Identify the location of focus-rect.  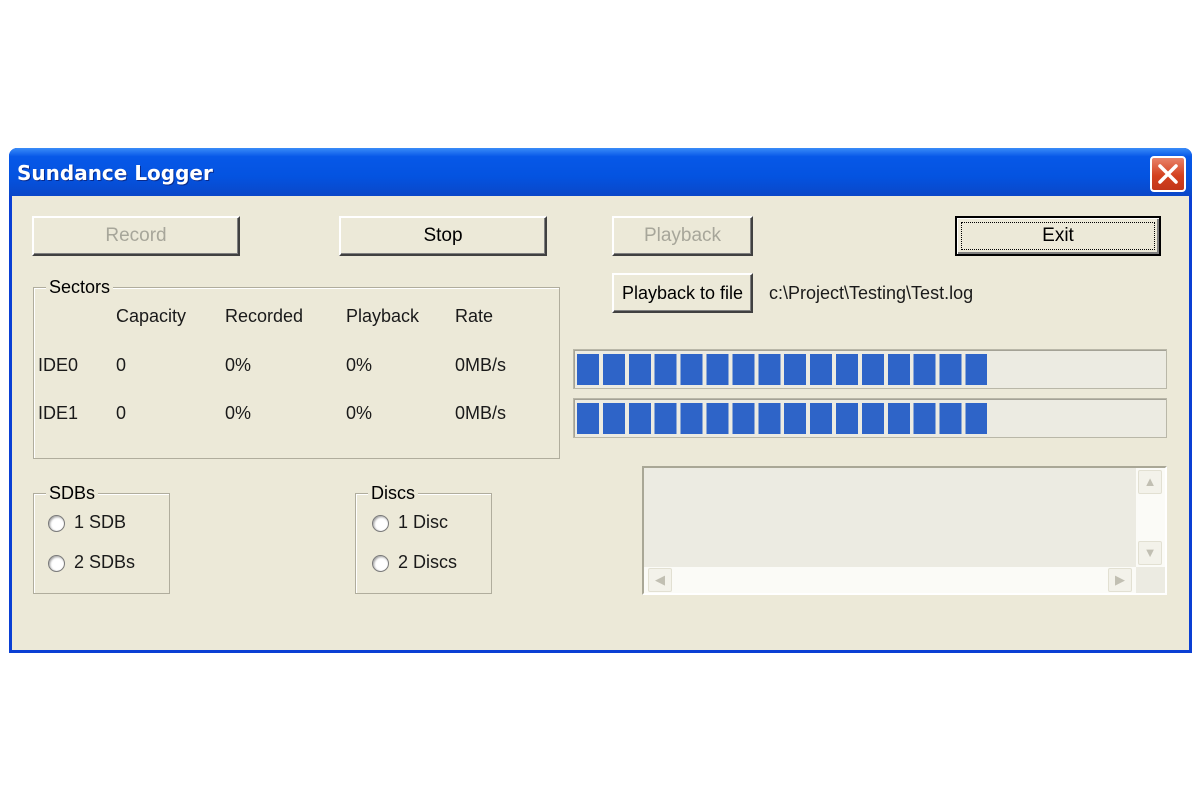
(1058, 236).